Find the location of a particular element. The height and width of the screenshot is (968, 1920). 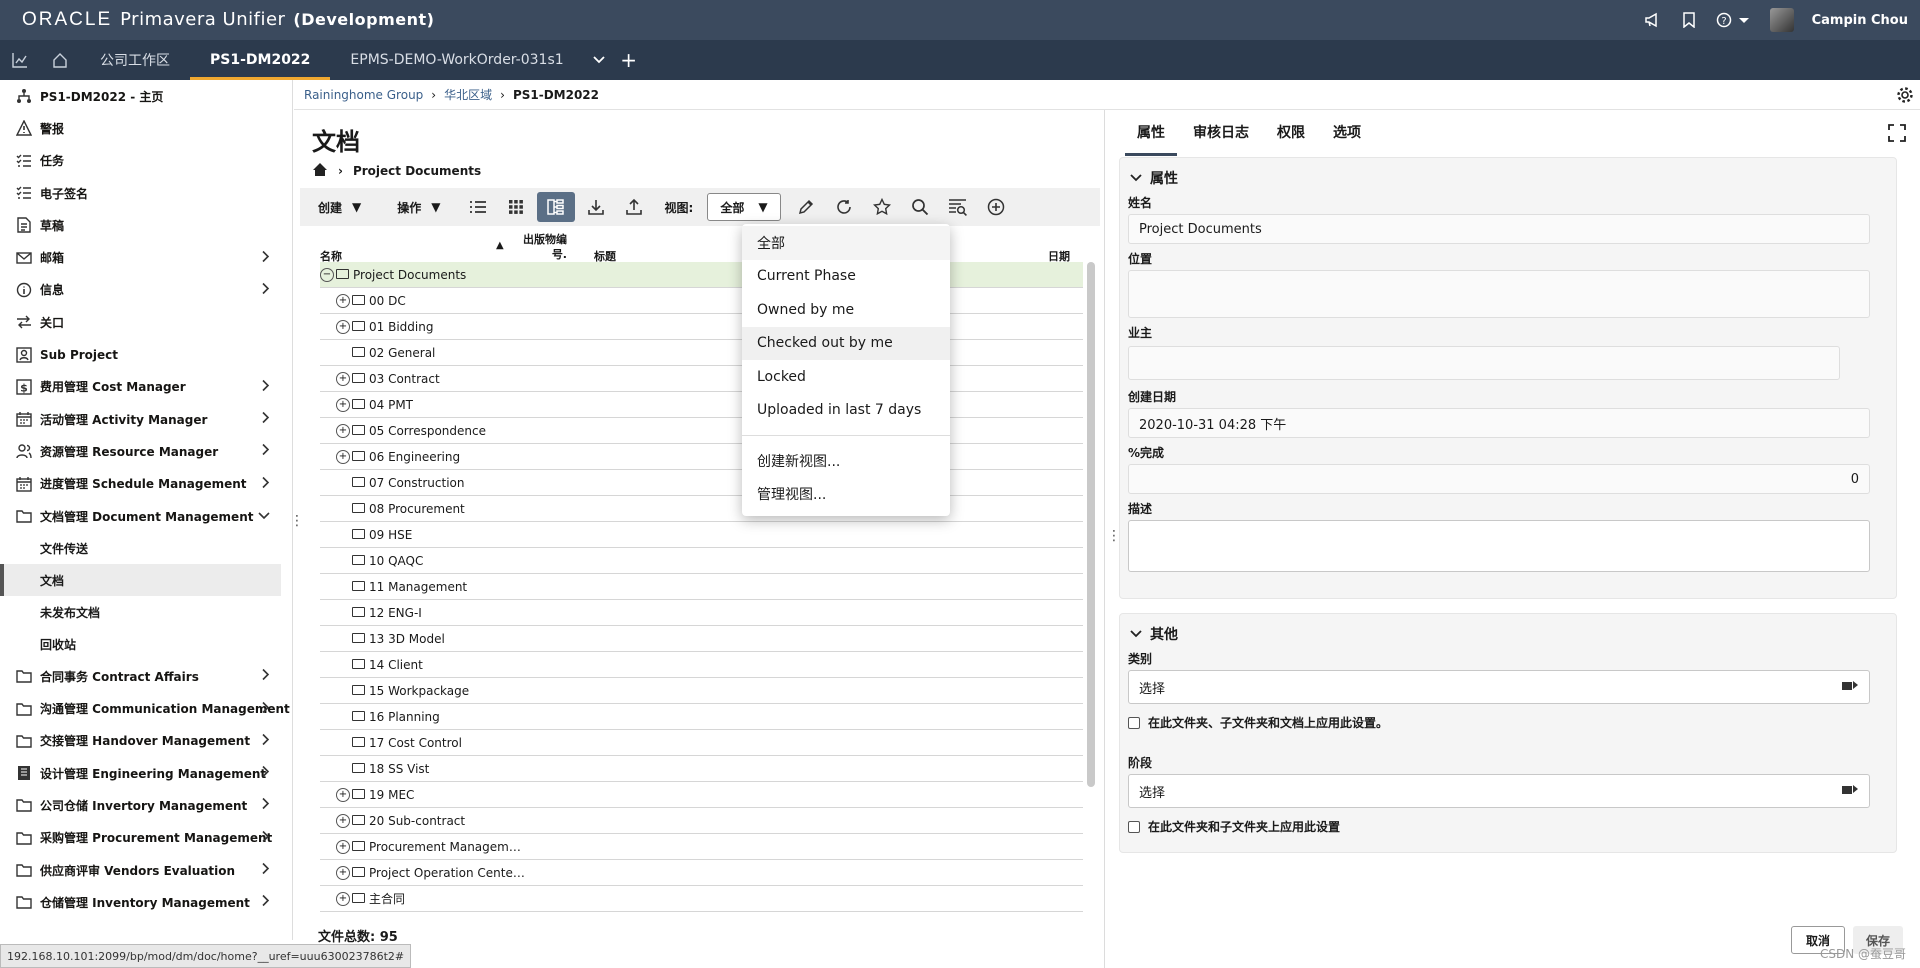

upload-icon is located at coordinates (634, 207).